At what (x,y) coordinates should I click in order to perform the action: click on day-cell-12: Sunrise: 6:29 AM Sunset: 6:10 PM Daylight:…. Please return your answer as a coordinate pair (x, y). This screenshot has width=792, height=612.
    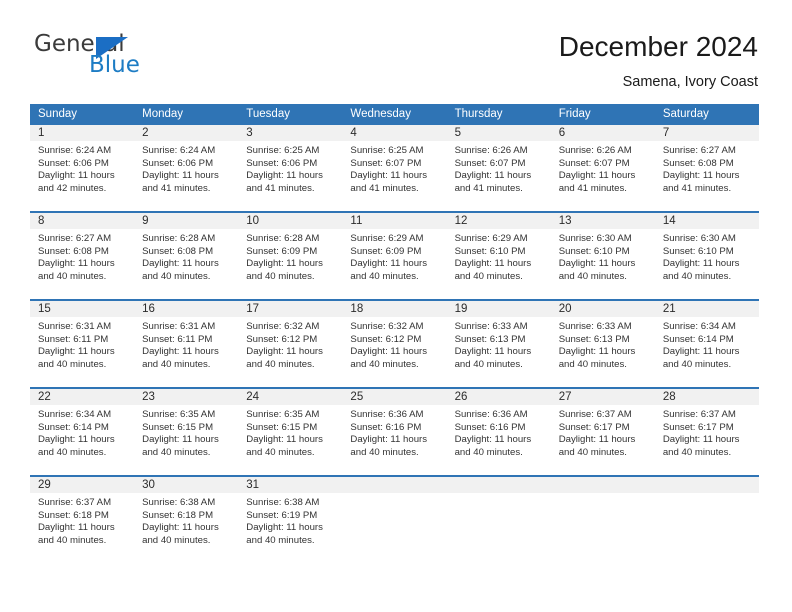
    Looking at the image, I should click on (499, 260).